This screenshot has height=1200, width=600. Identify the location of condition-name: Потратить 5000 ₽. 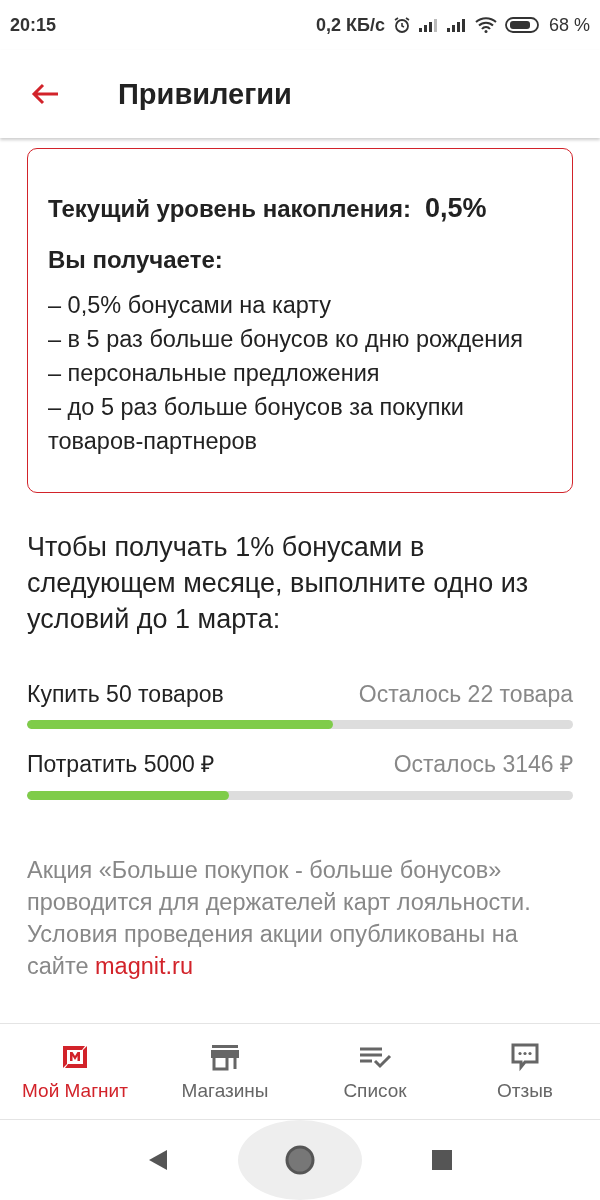
(121, 764).